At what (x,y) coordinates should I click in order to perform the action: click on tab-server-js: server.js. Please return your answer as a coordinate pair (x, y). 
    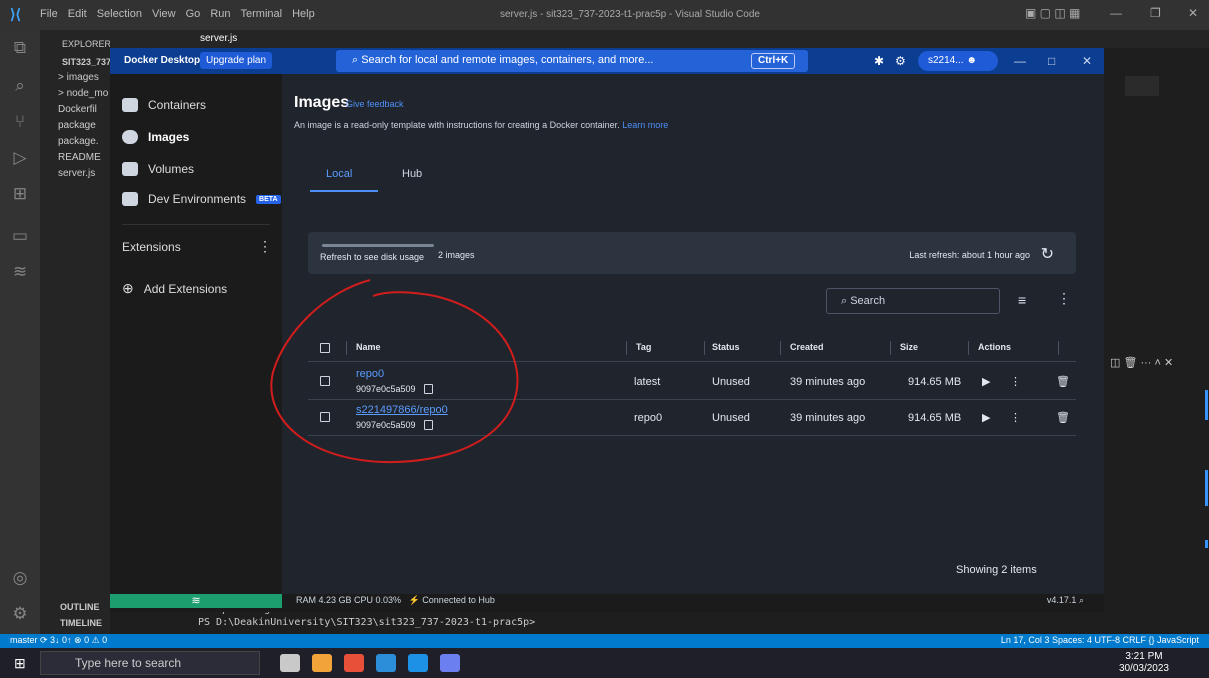
    Looking at the image, I should click on (218, 38).